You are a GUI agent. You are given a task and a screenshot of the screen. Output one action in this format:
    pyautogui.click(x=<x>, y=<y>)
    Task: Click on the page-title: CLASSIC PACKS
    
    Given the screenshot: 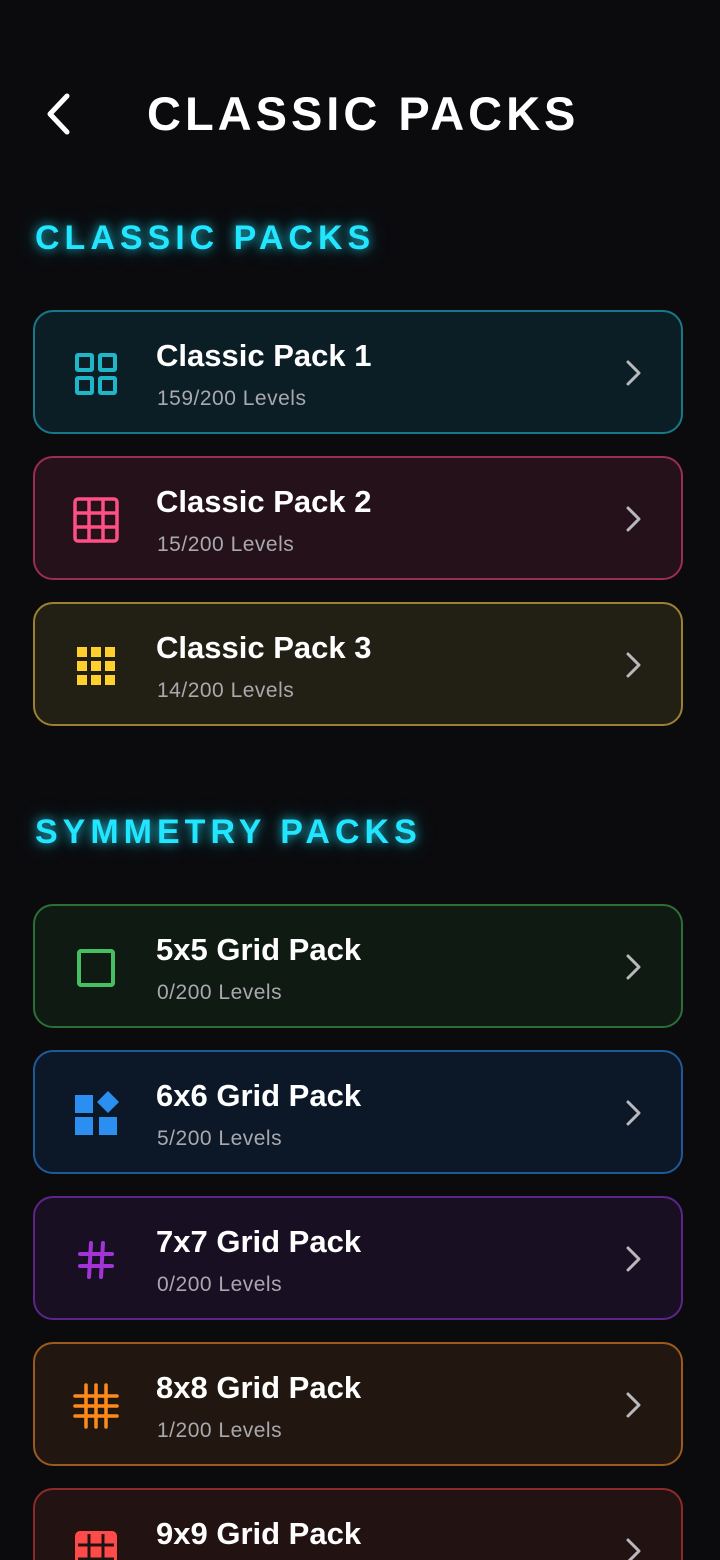 What is the action you would take?
    pyautogui.click(x=363, y=113)
    